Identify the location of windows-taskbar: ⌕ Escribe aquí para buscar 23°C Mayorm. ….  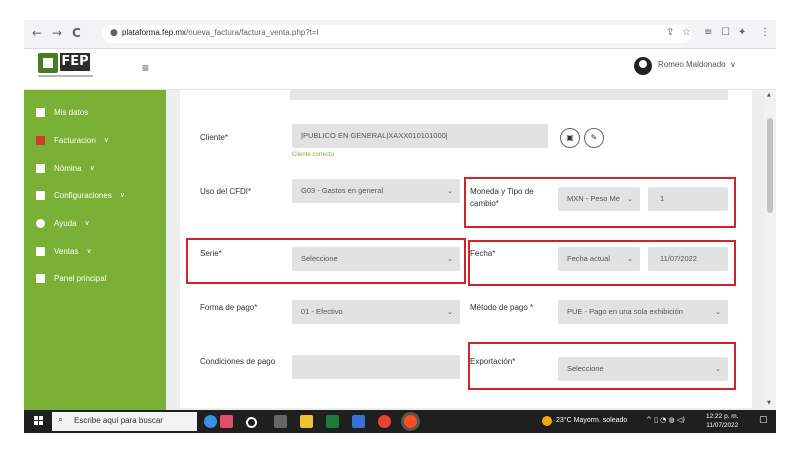
(400, 421).